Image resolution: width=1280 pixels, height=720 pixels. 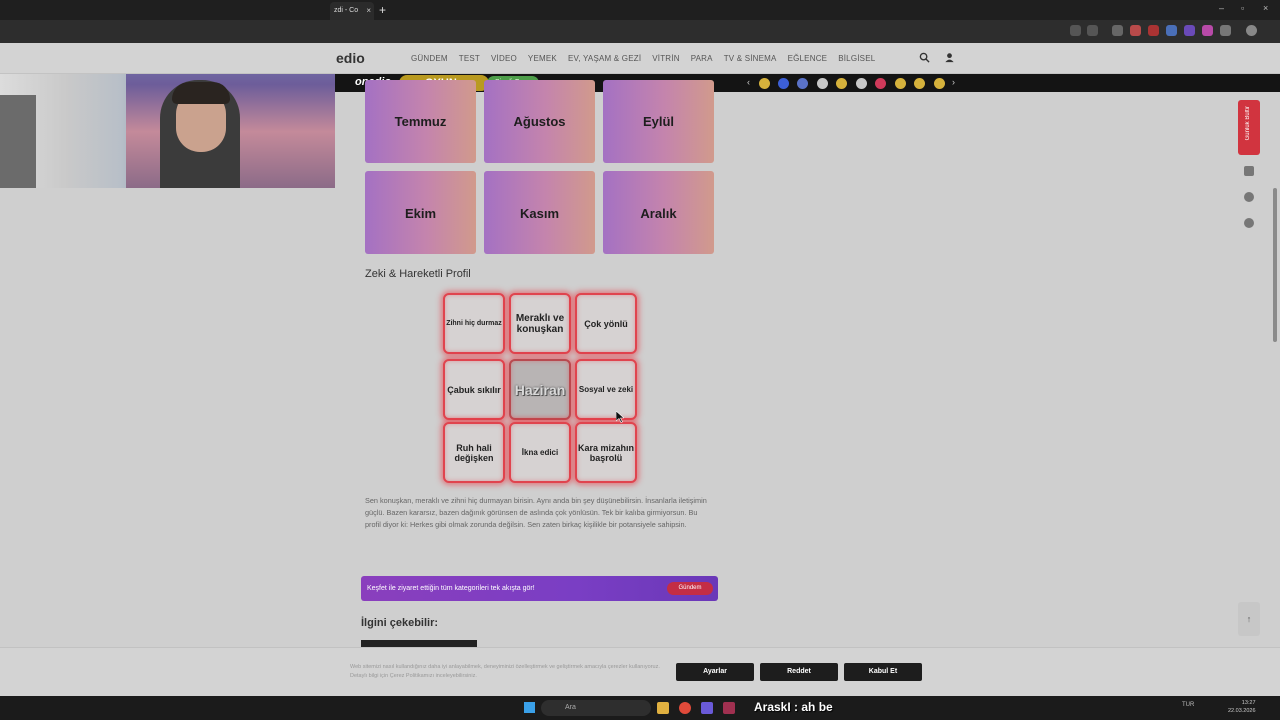 I want to click on browser-tab: zdi - Co ×, so click(x=352, y=11).